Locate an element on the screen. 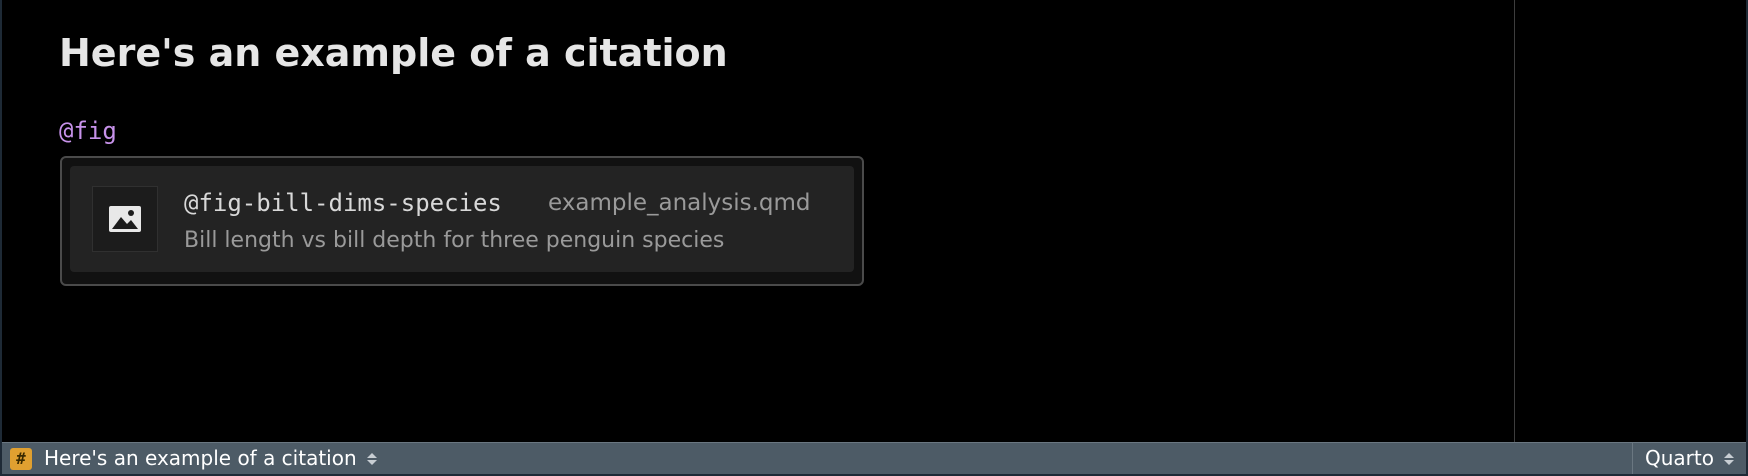 The width and height of the screenshot is (1748, 476). status-bar: # Here's an example of a citation Quarto is located at coordinates (874, 458).